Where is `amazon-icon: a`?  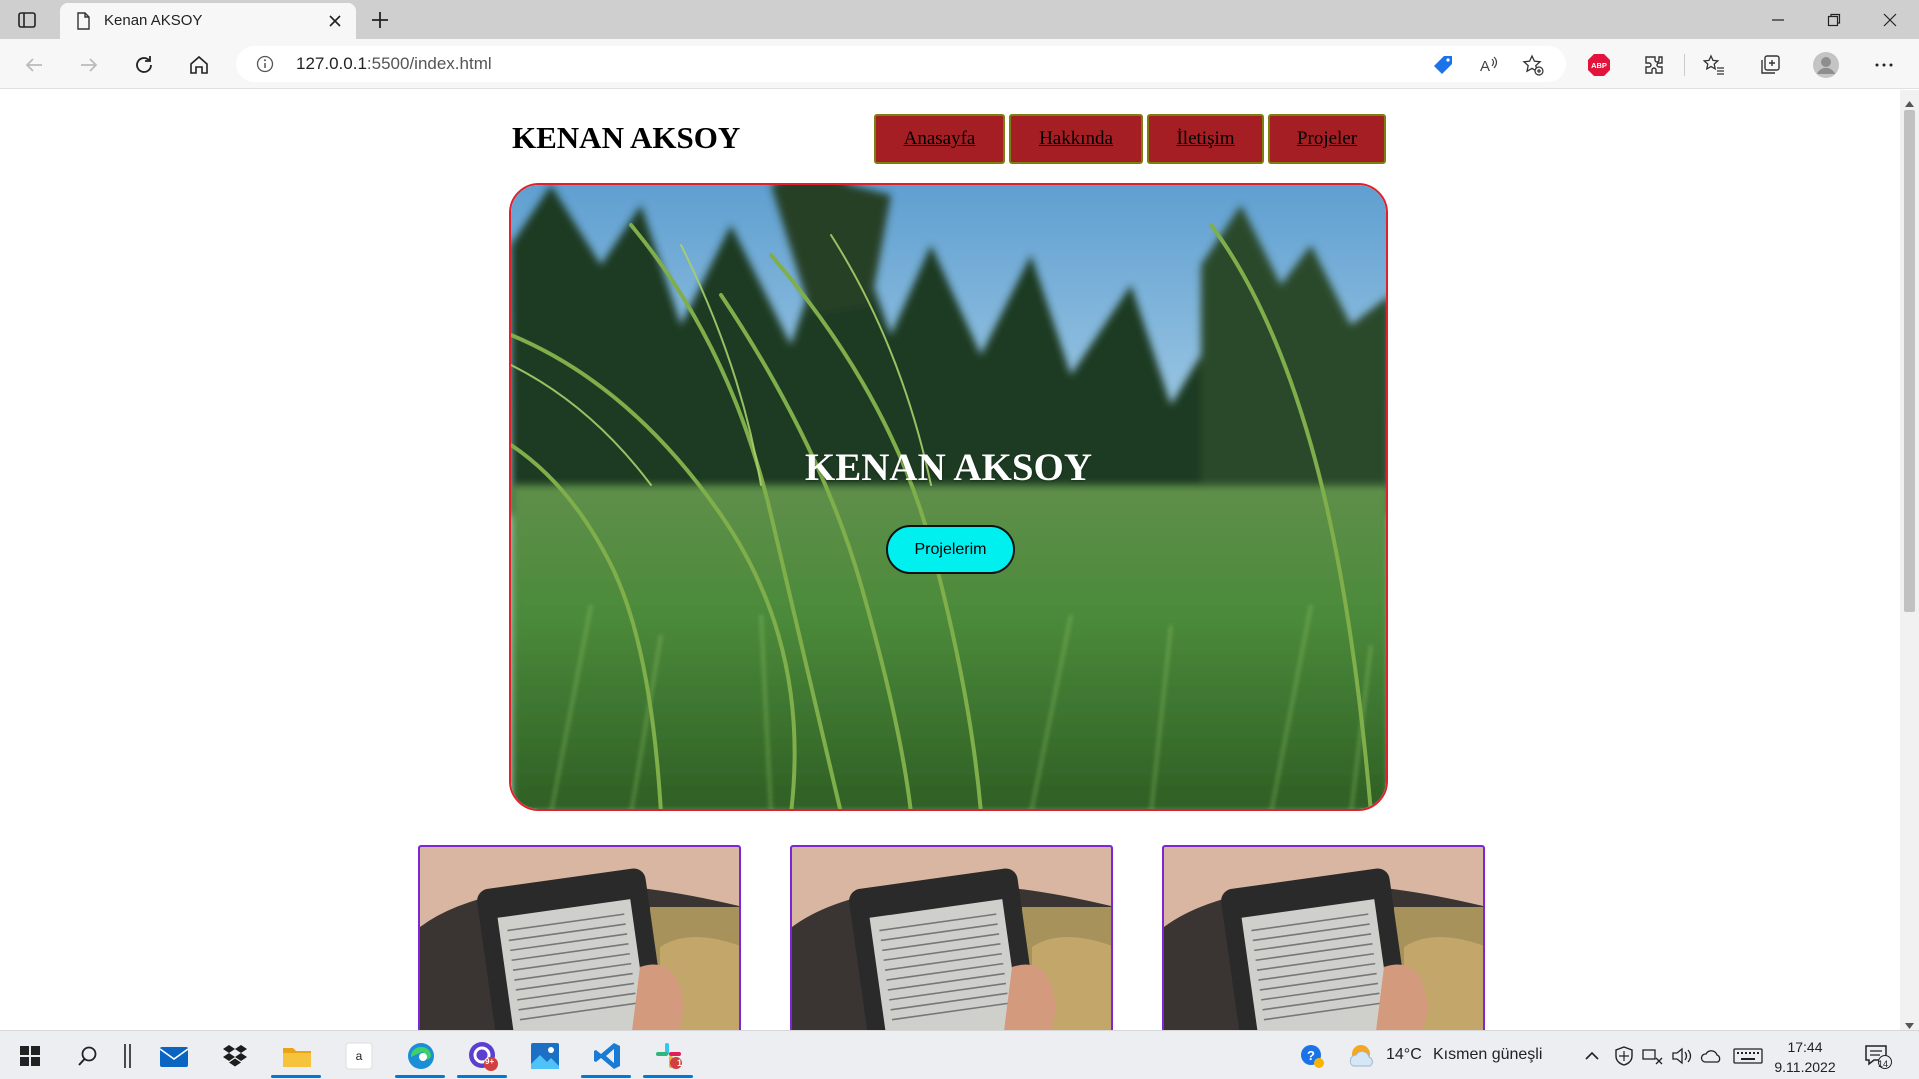
amazon-icon: a is located at coordinates (359, 1056).